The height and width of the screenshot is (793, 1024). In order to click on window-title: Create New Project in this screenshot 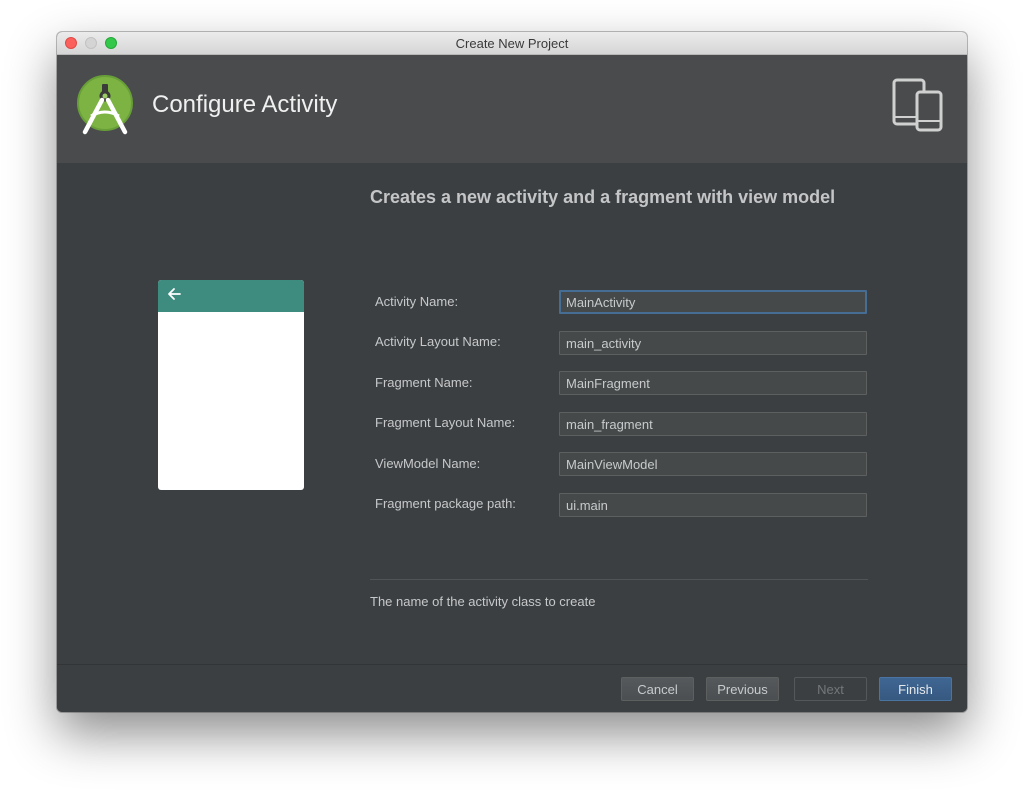, I will do `click(512, 43)`.